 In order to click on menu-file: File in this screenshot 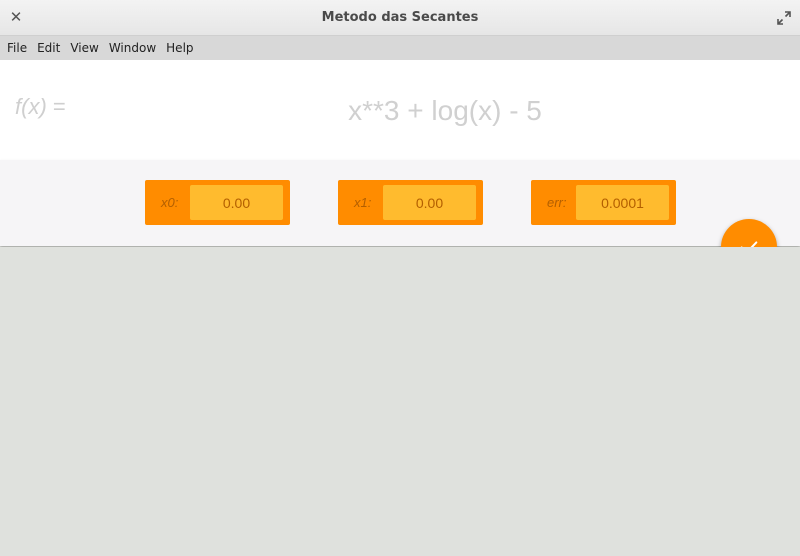, I will do `click(17, 48)`.